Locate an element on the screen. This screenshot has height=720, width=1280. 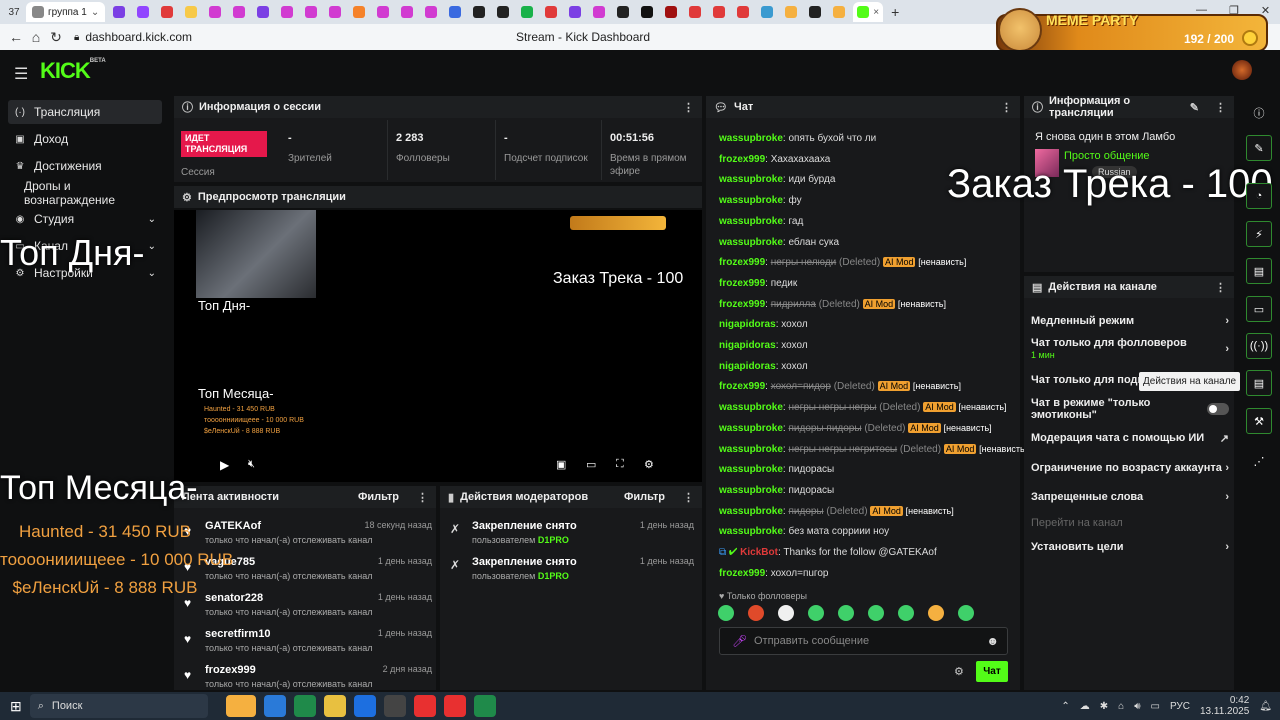
channel-action-item: Модерация чата с помощью ИИ ↗ is located at coordinates (1130, 438).